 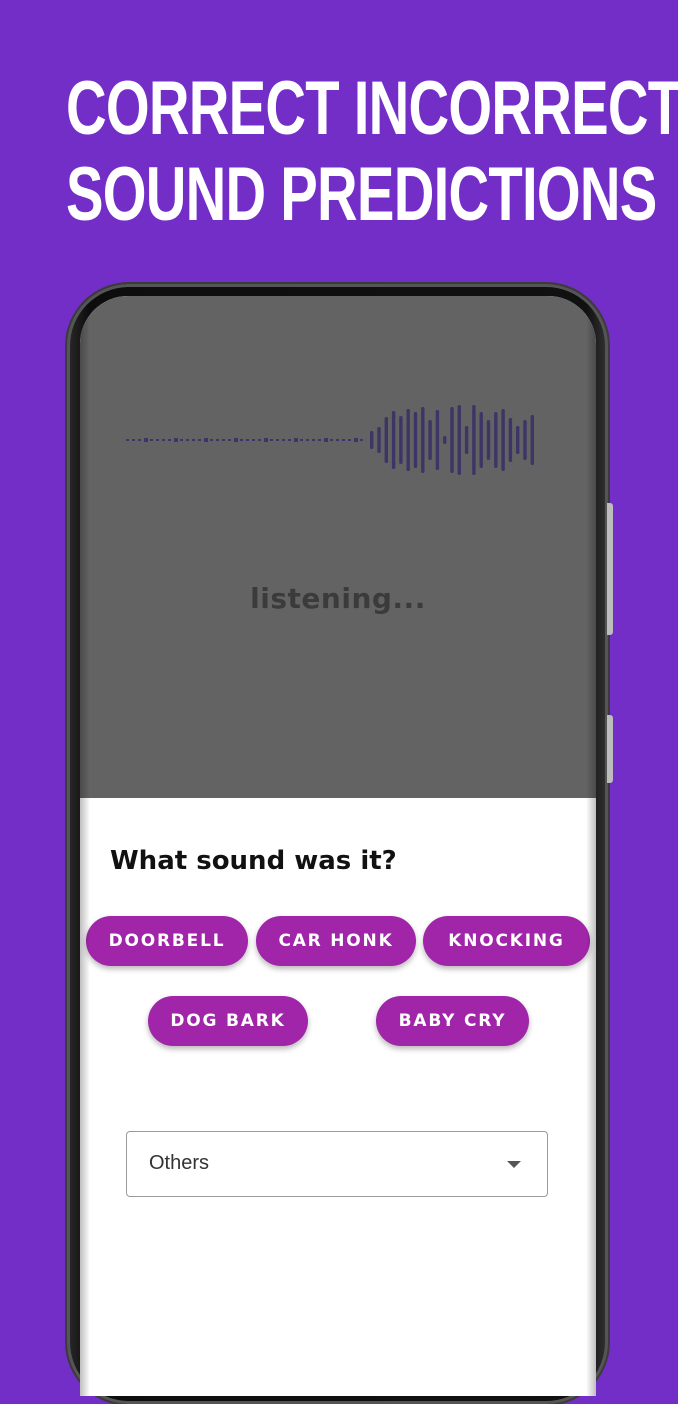 What do you see at coordinates (179, 1163) in the screenshot?
I see `select-value: Others` at bounding box center [179, 1163].